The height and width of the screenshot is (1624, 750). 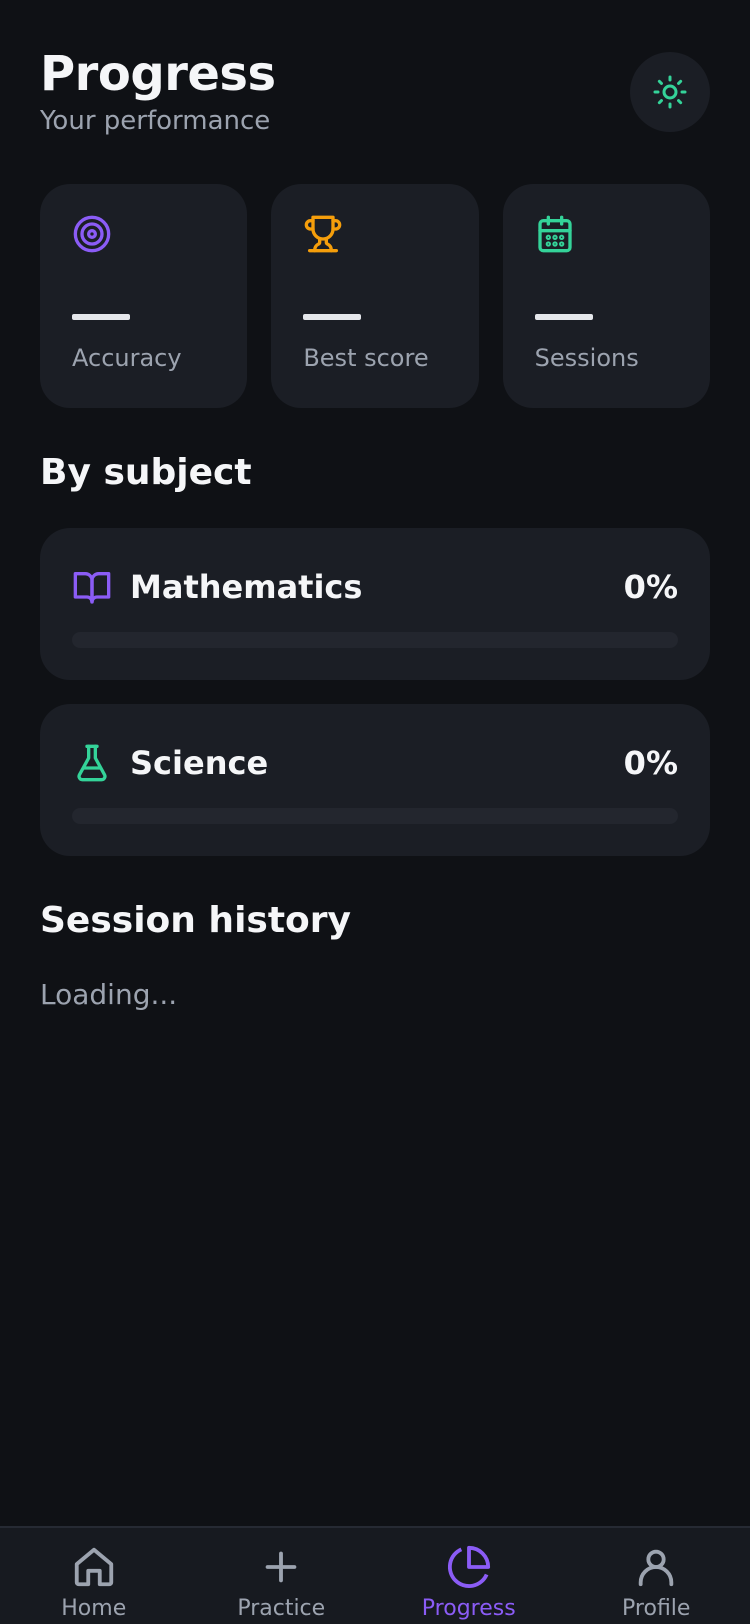 What do you see at coordinates (246, 587) in the screenshot?
I see `subject-name: Mathematics` at bounding box center [246, 587].